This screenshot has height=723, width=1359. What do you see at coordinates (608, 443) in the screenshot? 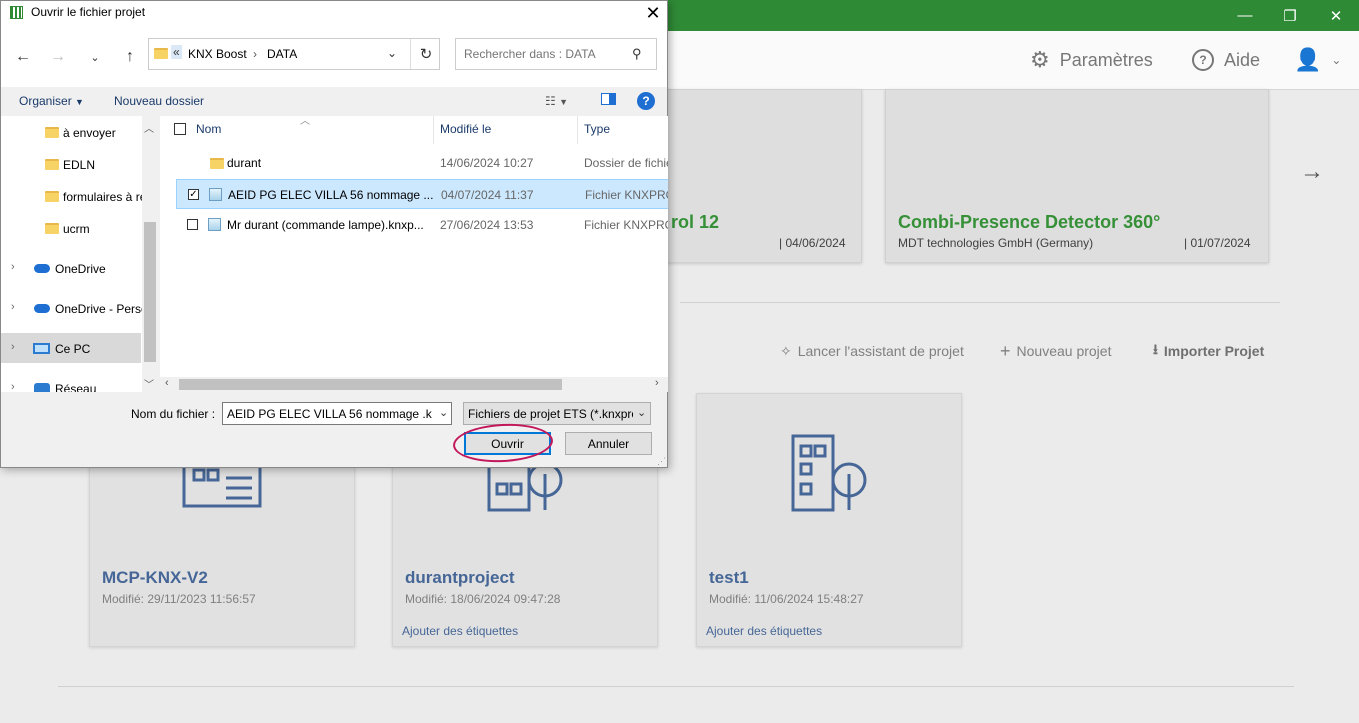
I see `cancel-button: Annuler` at bounding box center [608, 443].